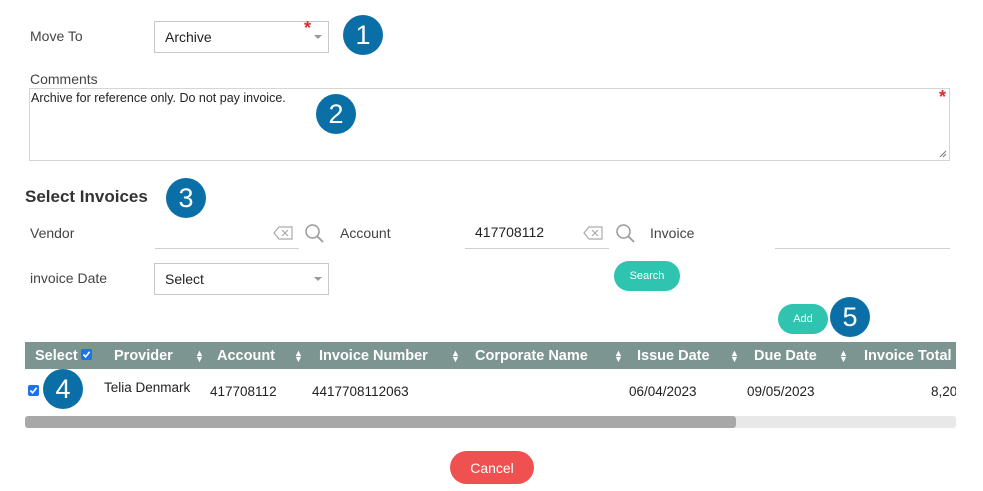 The image size is (983, 491). I want to click on move-to-label: Move To, so click(56, 36).